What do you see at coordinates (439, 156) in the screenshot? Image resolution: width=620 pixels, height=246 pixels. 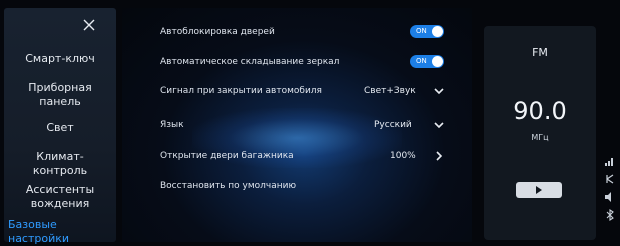 I see `chevron-right-icon` at bounding box center [439, 156].